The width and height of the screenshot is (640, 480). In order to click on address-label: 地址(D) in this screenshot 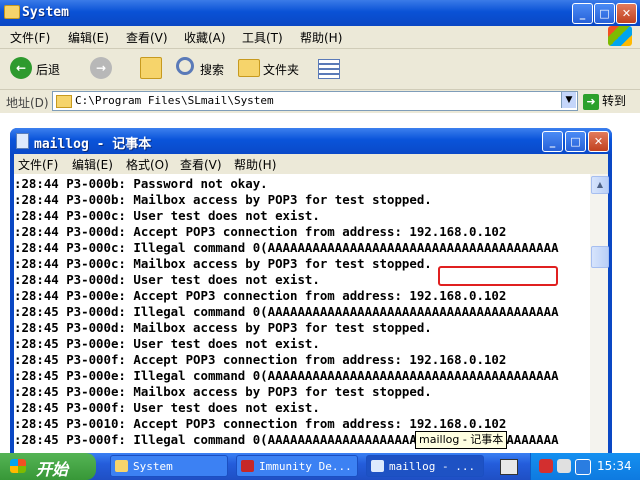, I will do `click(27, 103)`.